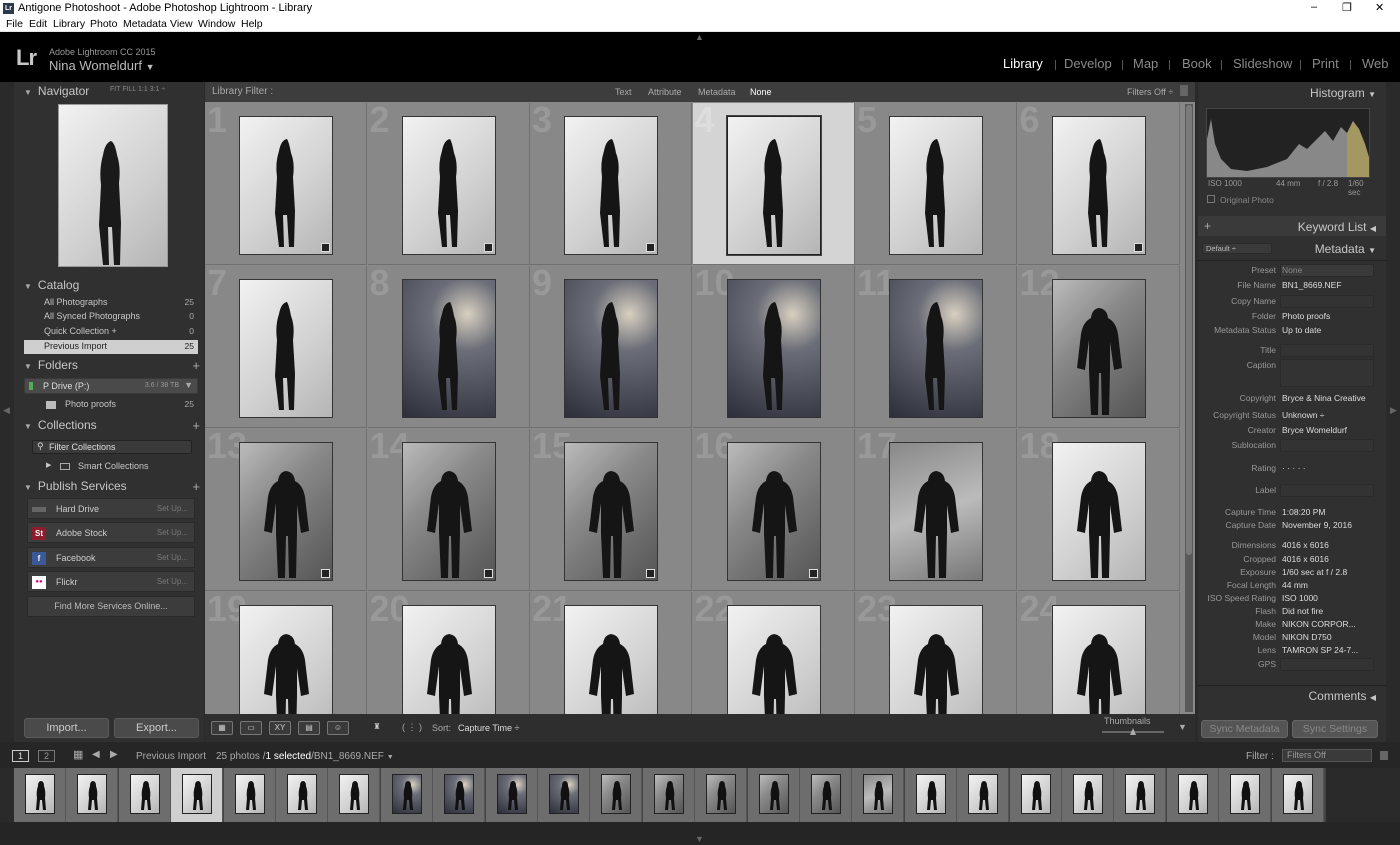 This screenshot has width=1400, height=845. I want to click on grid-cell: 2, so click(448, 184).